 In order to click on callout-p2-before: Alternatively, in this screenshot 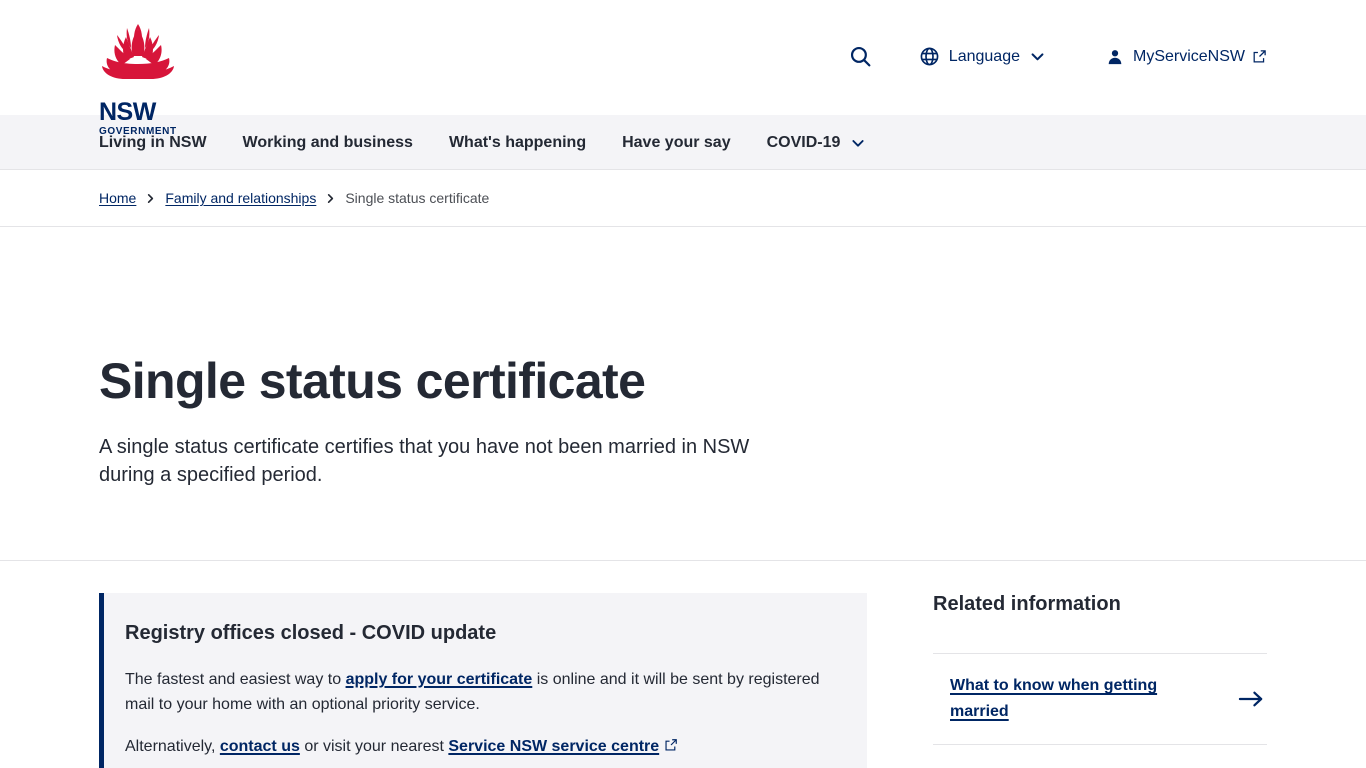, I will do `click(172, 746)`.